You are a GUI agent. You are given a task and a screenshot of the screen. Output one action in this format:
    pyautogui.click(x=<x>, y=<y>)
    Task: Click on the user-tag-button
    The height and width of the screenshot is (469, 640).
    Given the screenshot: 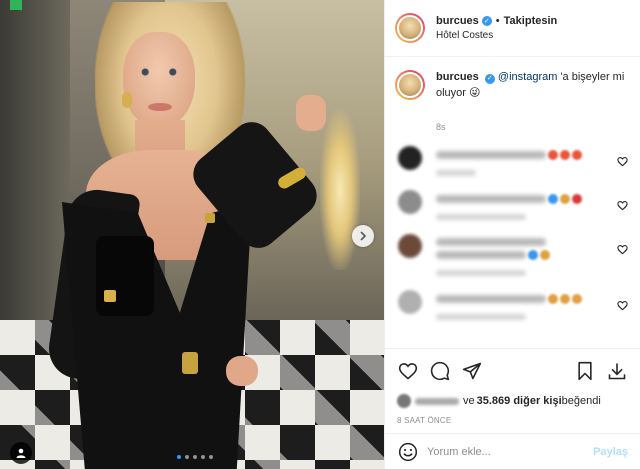 What is the action you would take?
    pyautogui.click(x=21, y=453)
    